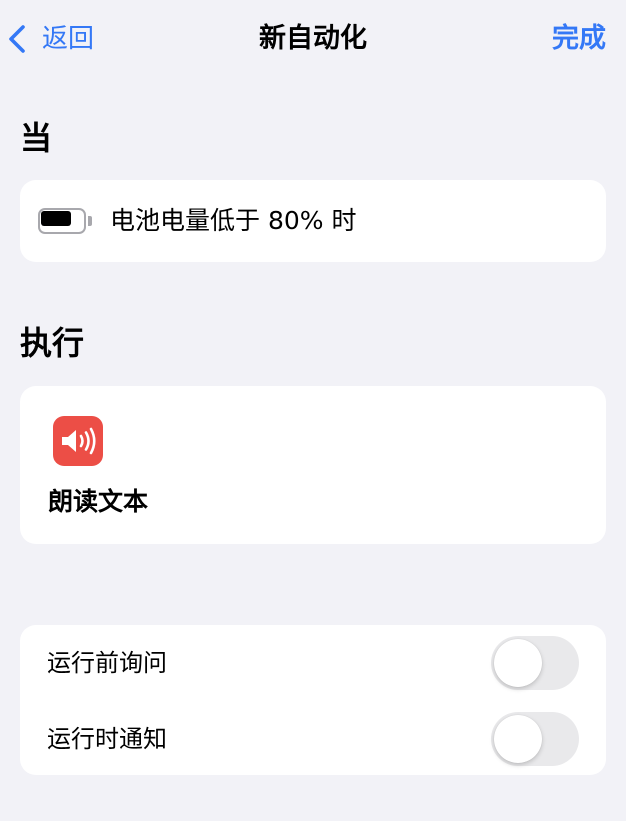 The height and width of the screenshot is (821, 626). Describe the element at coordinates (107, 663) in the screenshot. I see `option-label: 运行前询问` at that location.